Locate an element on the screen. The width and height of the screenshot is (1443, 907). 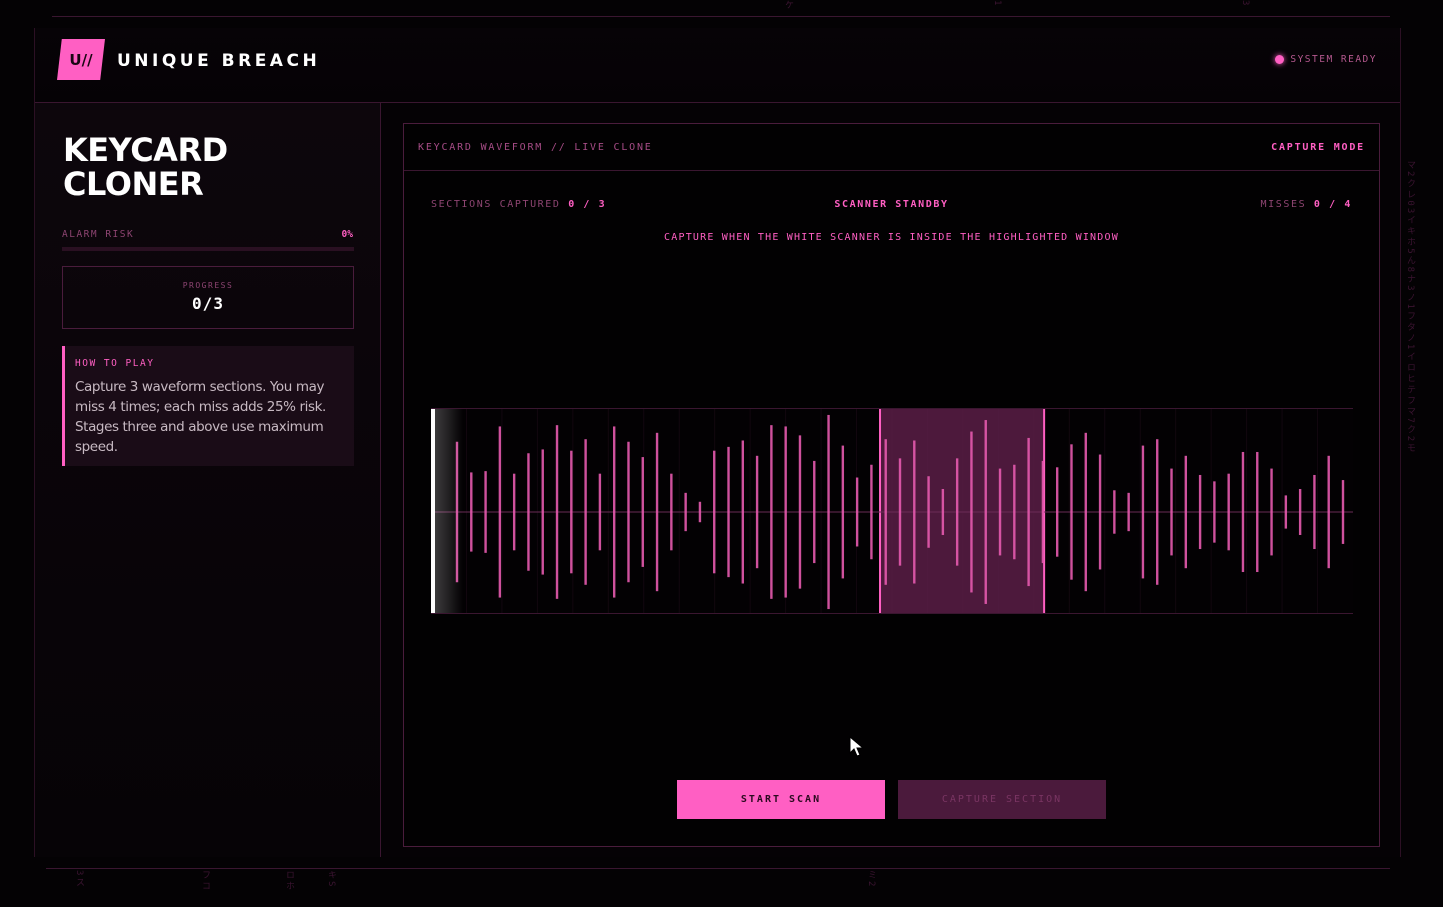
alarm-risk-value: 0% is located at coordinates (347, 234).